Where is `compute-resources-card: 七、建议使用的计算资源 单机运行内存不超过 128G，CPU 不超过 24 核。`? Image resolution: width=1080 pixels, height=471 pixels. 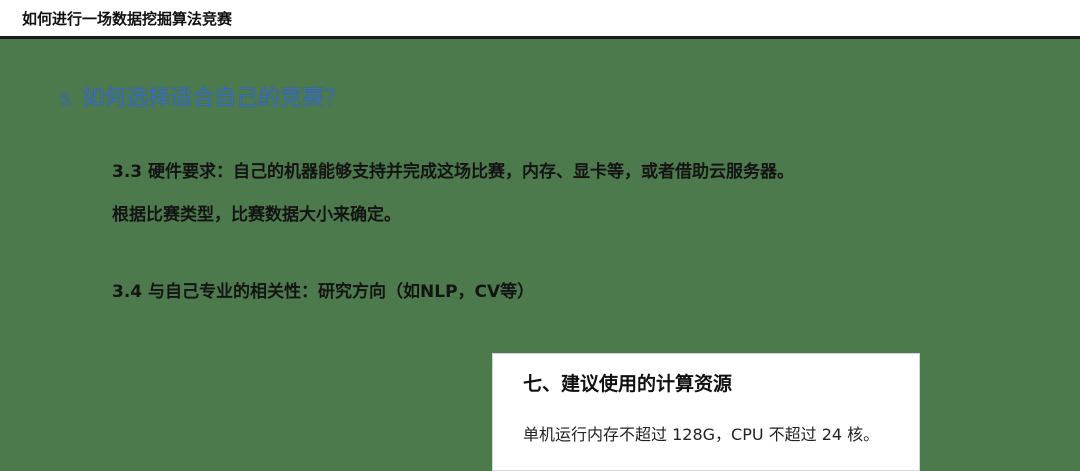 compute-resources-card: 七、建议使用的计算资源 单机运行内存不超过 128G，CPU 不超过 24 核。 is located at coordinates (706, 412).